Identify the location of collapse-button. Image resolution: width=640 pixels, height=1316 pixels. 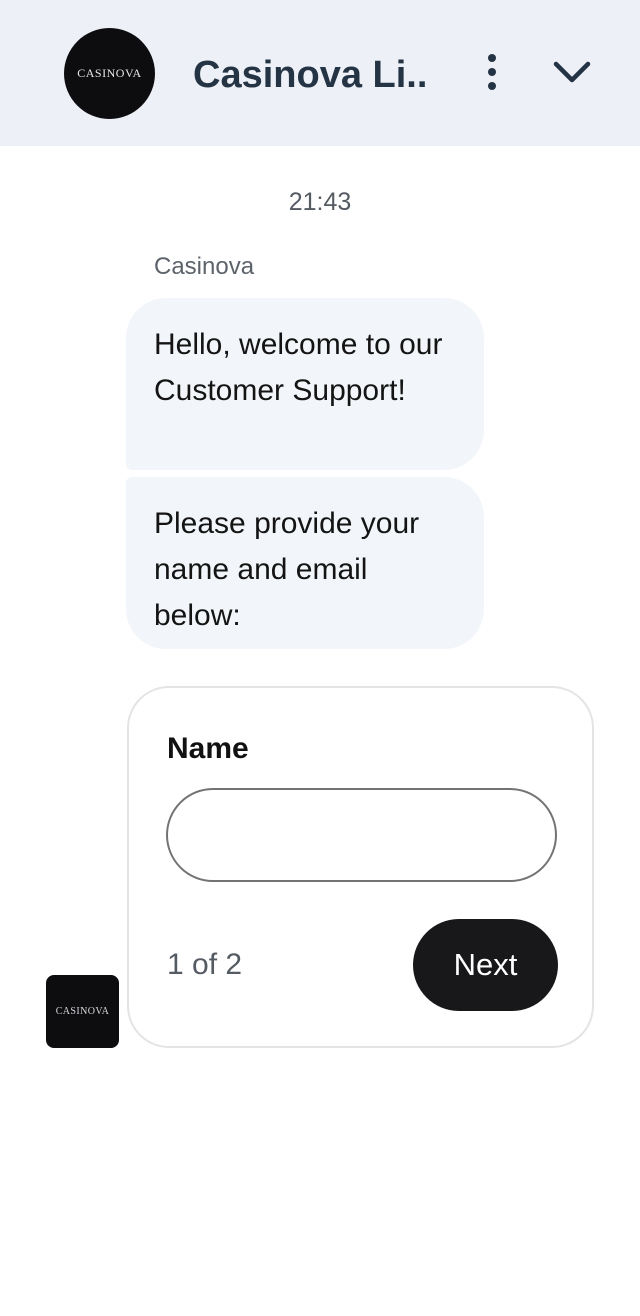
(572, 72).